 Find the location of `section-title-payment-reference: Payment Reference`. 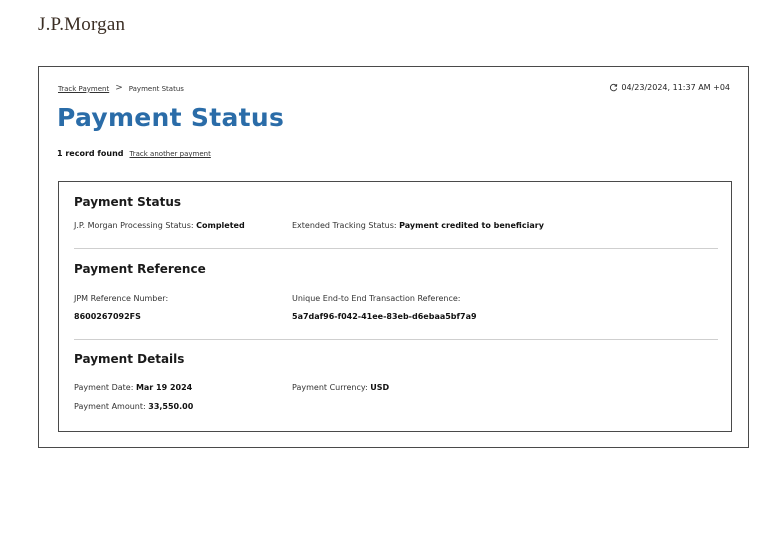

section-title-payment-reference: Payment Reference is located at coordinates (140, 269).